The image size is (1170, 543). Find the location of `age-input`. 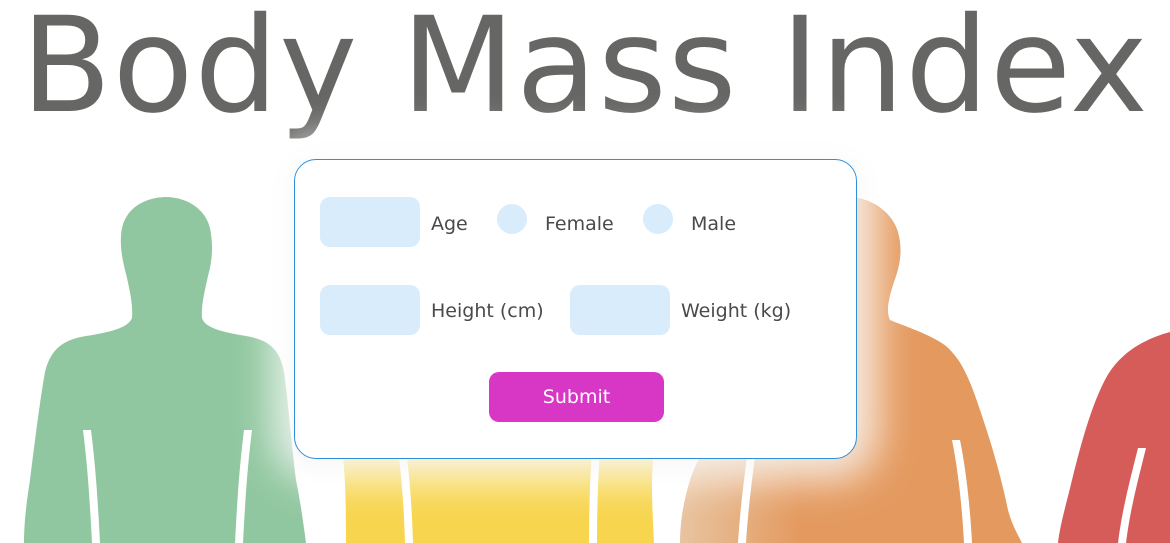

age-input is located at coordinates (370, 222).